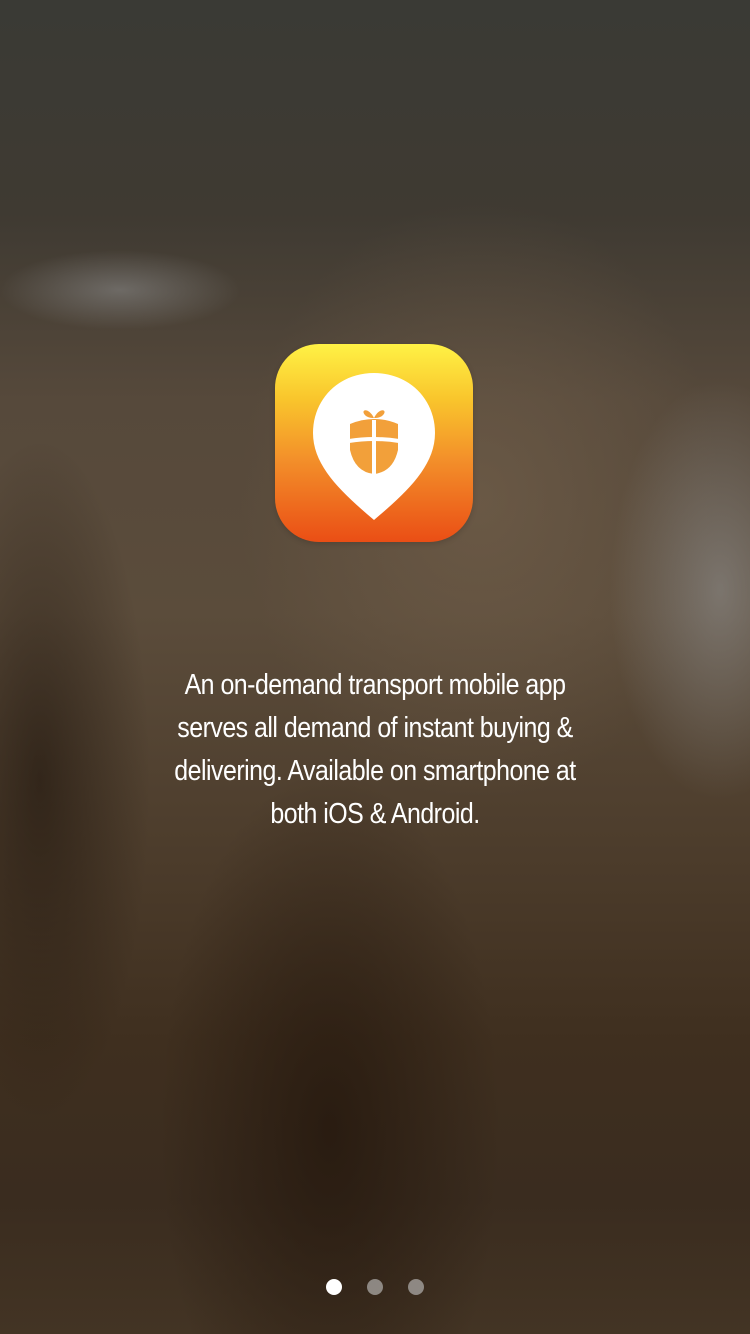 This screenshot has height=1334, width=750. What do you see at coordinates (374, 446) in the screenshot?
I see `gift-location-pin-icon` at bounding box center [374, 446].